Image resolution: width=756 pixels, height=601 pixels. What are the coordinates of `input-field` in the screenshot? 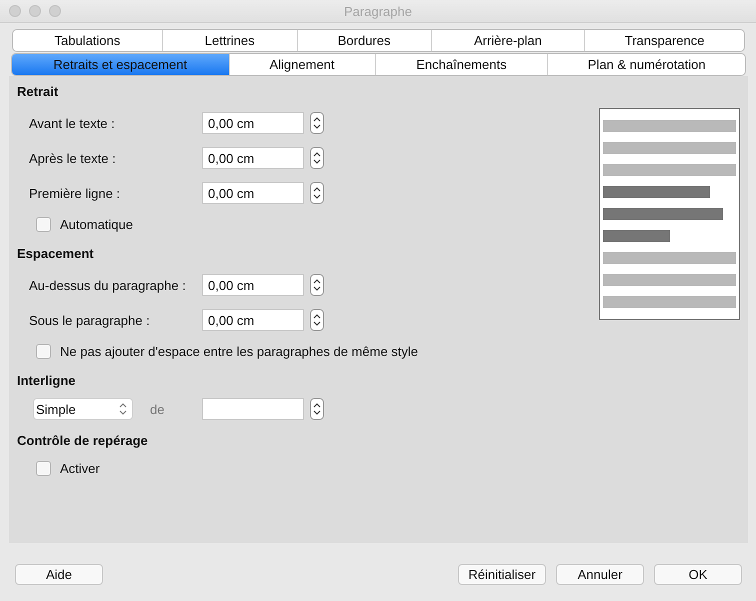 It's located at (253, 409).